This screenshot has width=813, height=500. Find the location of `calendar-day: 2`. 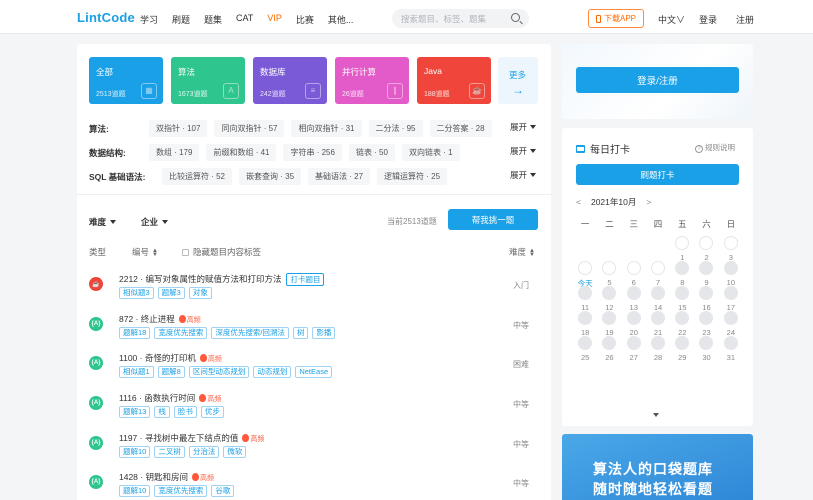

calendar-day: 2 is located at coordinates (706, 249).